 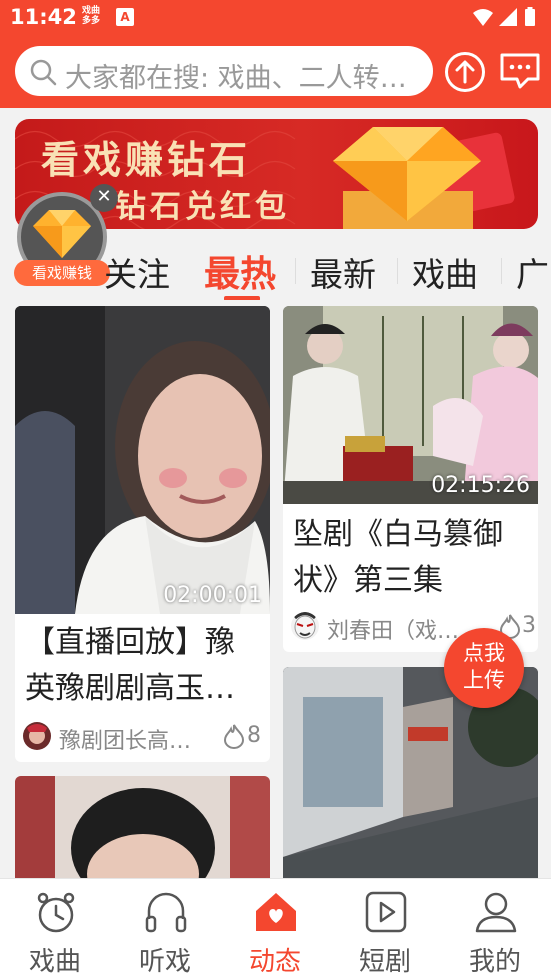 What do you see at coordinates (56, 912) in the screenshot?
I see `alarm-clock-icon` at bounding box center [56, 912].